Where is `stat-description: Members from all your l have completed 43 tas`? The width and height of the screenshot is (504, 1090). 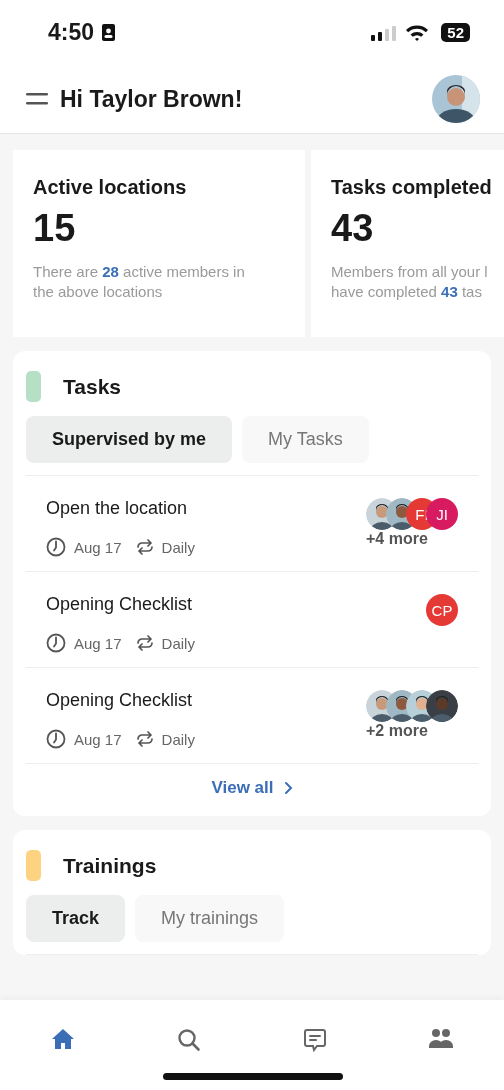 stat-description: Members from all your l have completed 43 tas is located at coordinates (410, 281).